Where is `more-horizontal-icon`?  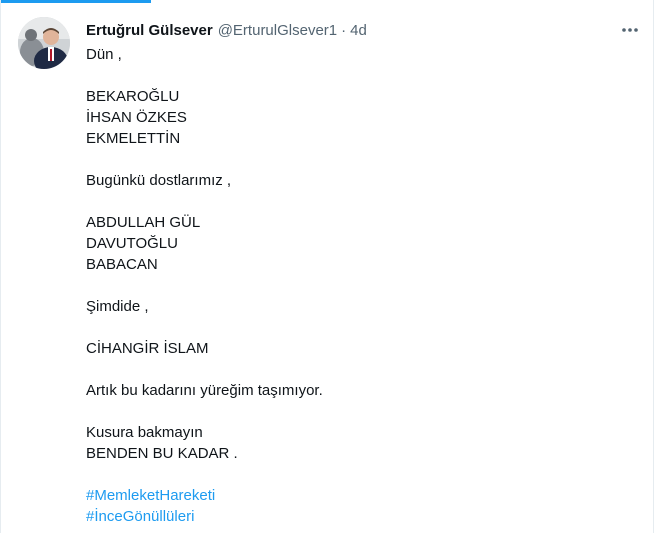
more-horizontal-icon is located at coordinates (630, 30).